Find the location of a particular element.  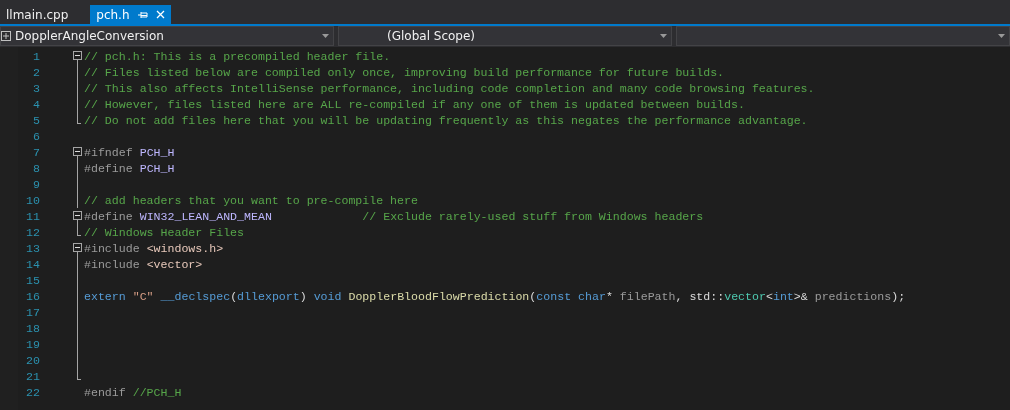

line-number: 19 is located at coordinates (32, 344).